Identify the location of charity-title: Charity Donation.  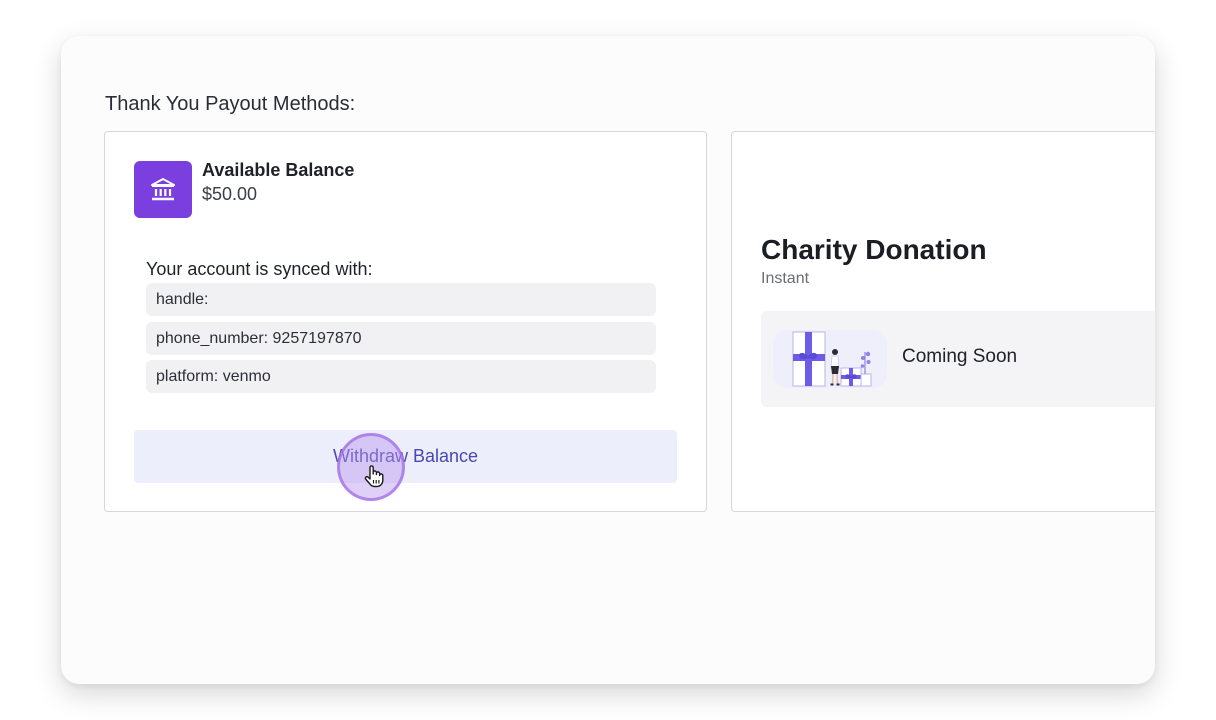
(874, 249).